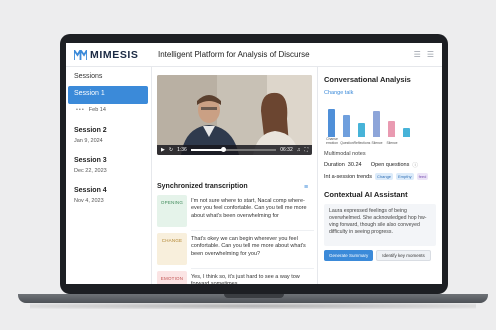 The width and height of the screenshot is (496, 330). What do you see at coordinates (108, 169) in the screenshot?
I see `sidebar-item-session-3: Session 3 Dec 22, 2023` at bounding box center [108, 169].